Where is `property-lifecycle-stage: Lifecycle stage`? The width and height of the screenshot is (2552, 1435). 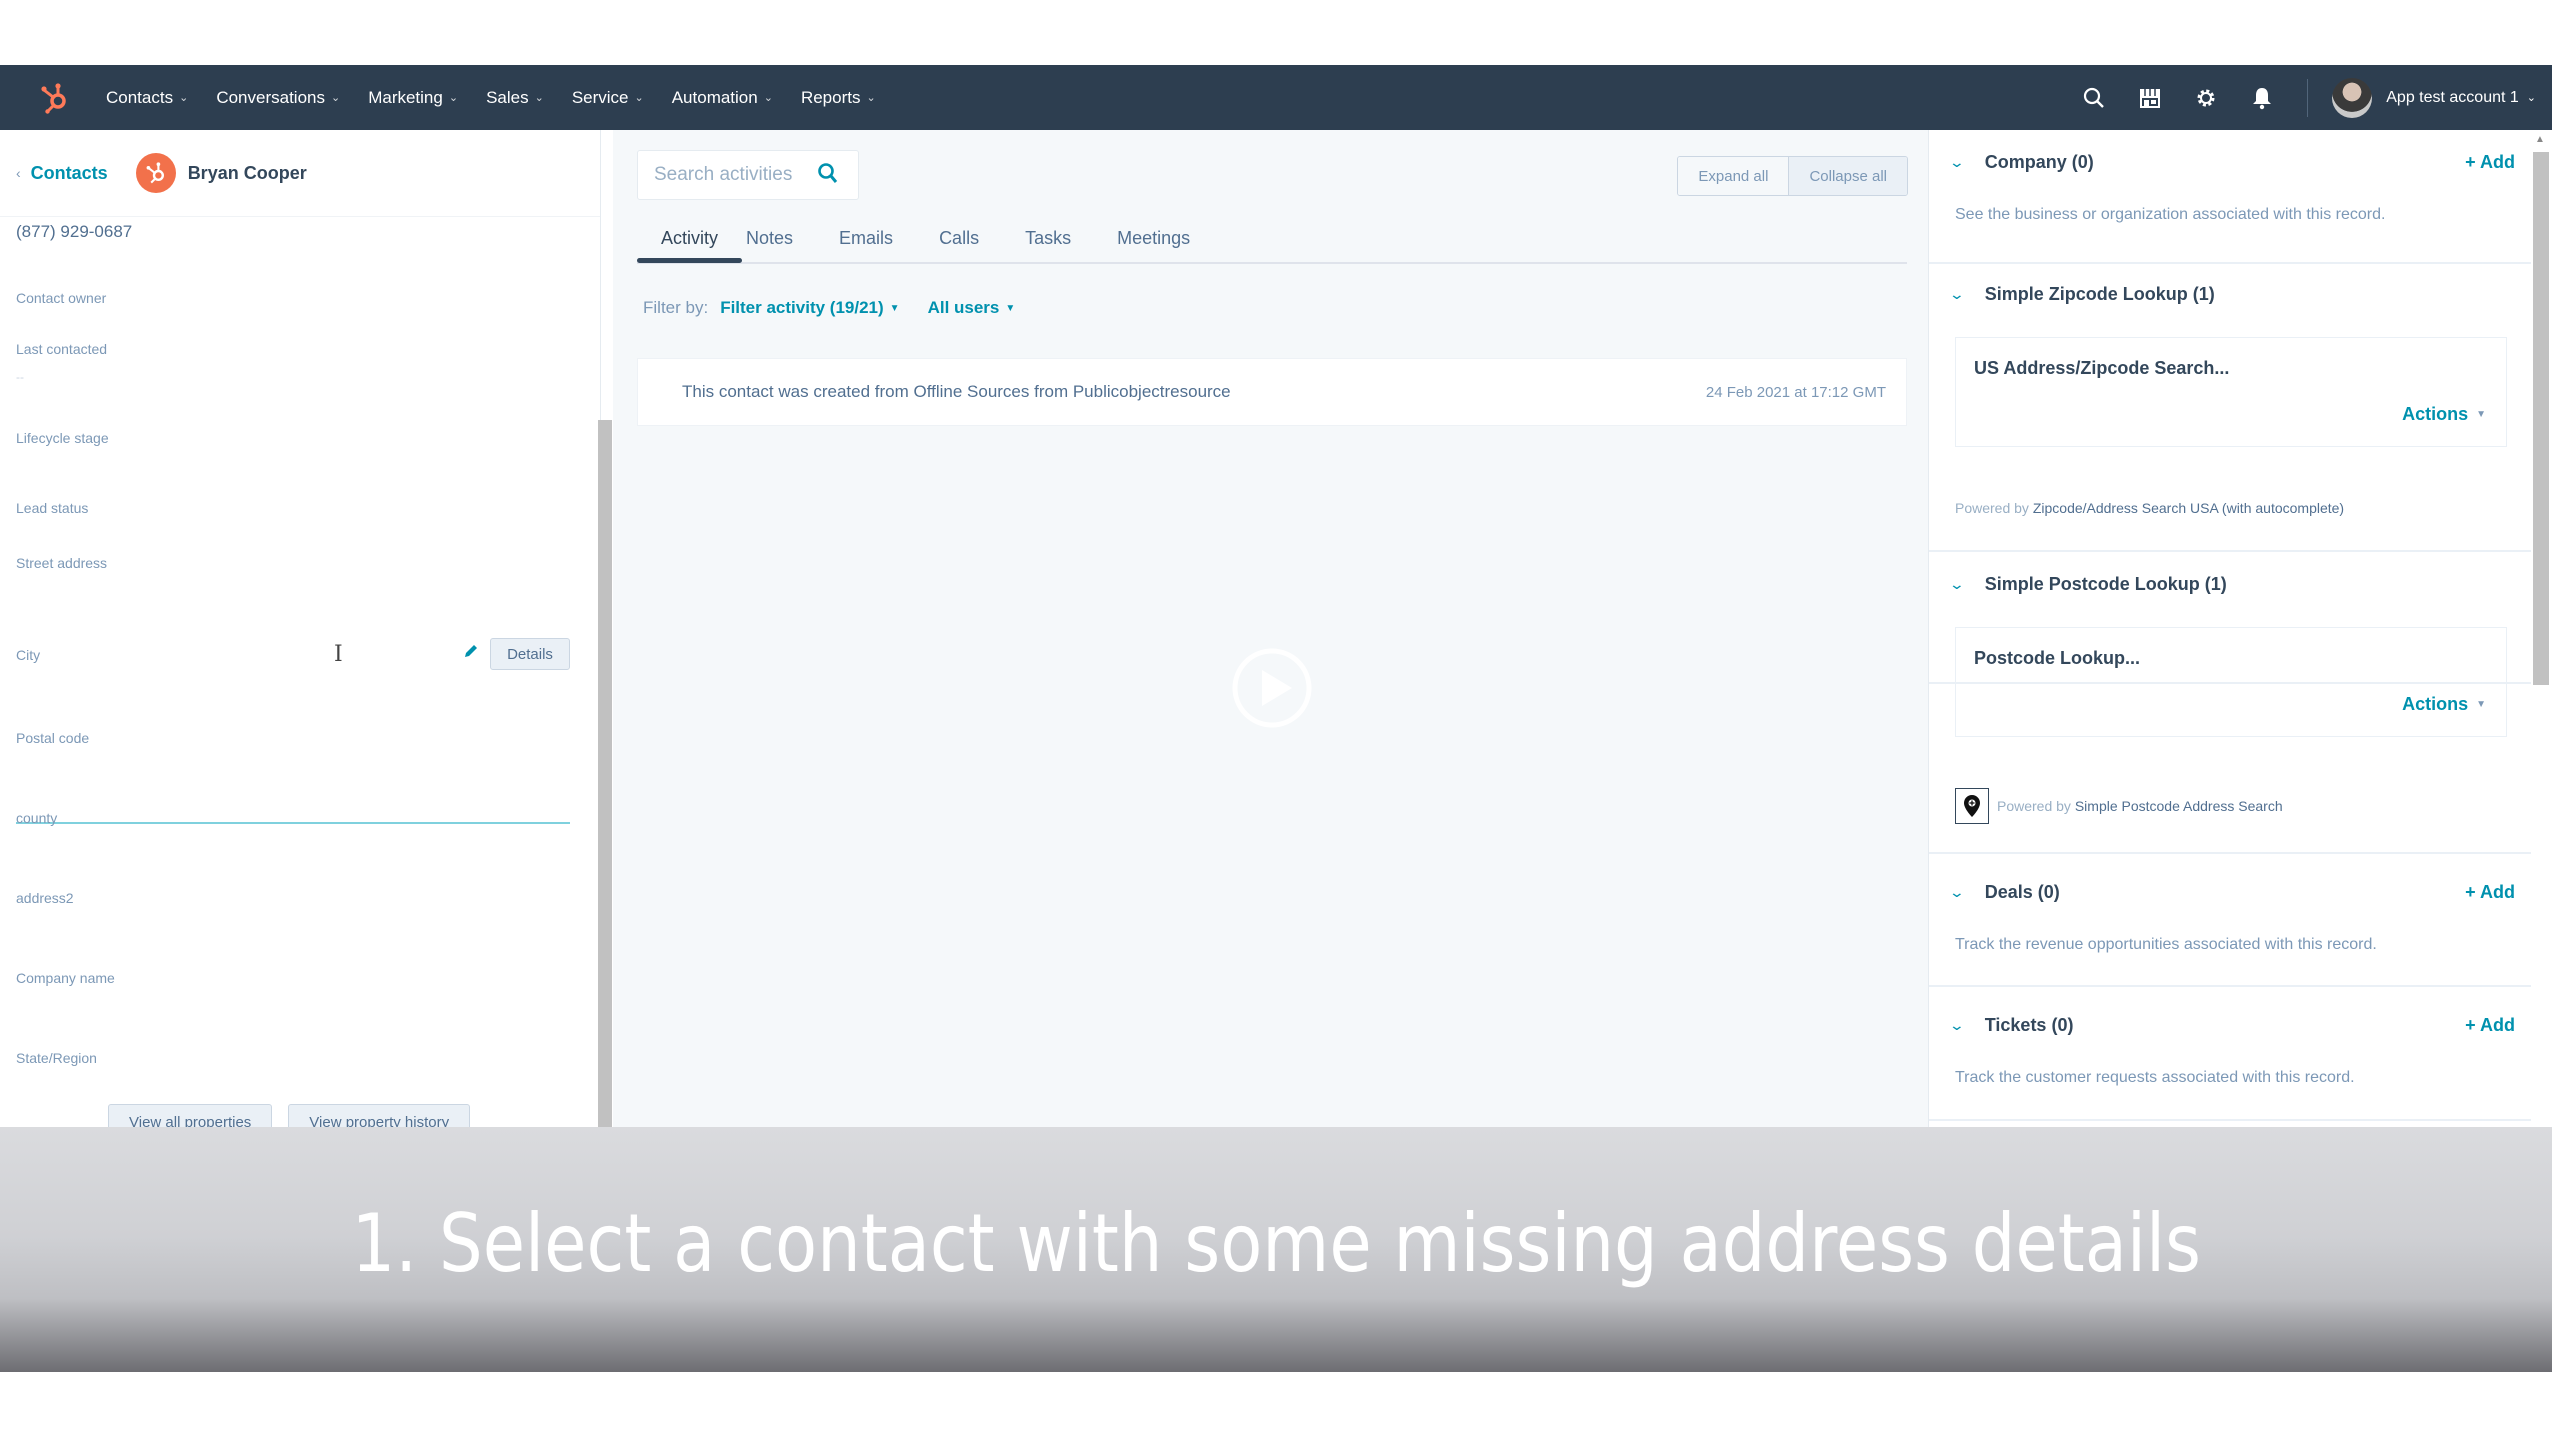 property-lifecycle-stage: Lifecycle stage is located at coordinates (62, 438).